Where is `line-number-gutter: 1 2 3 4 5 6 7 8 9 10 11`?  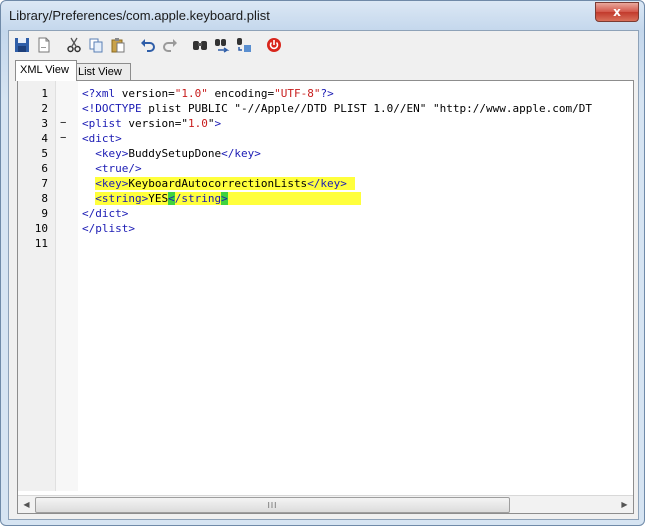
line-number-gutter: 1 2 3 4 5 6 7 8 9 10 11 is located at coordinates (37, 286).